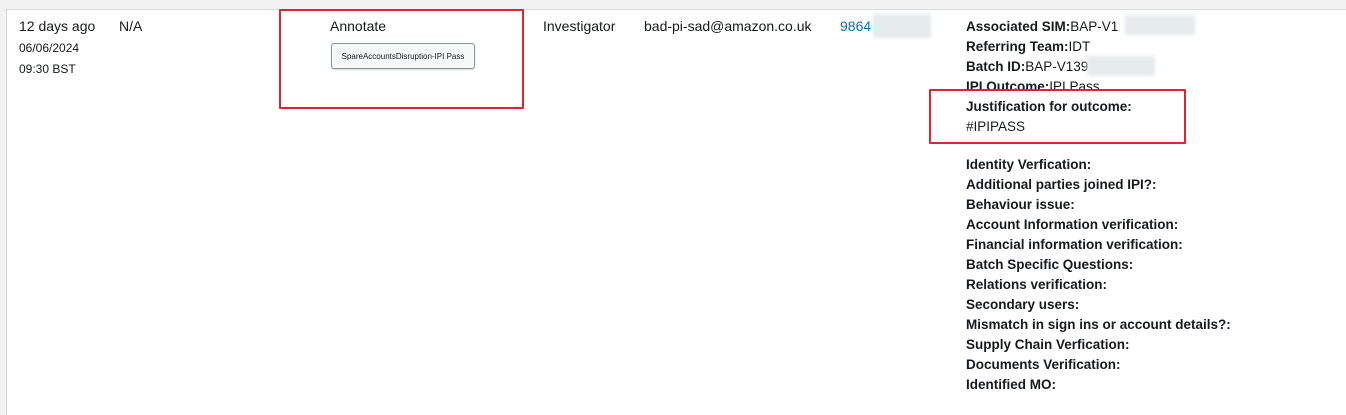 This screenshot has width=1346, height=415. What do you see at coordinates (1043, 364) in the screenshot?
I see `detail-question: Documents Verification:` at bounding box center [1043, 364].